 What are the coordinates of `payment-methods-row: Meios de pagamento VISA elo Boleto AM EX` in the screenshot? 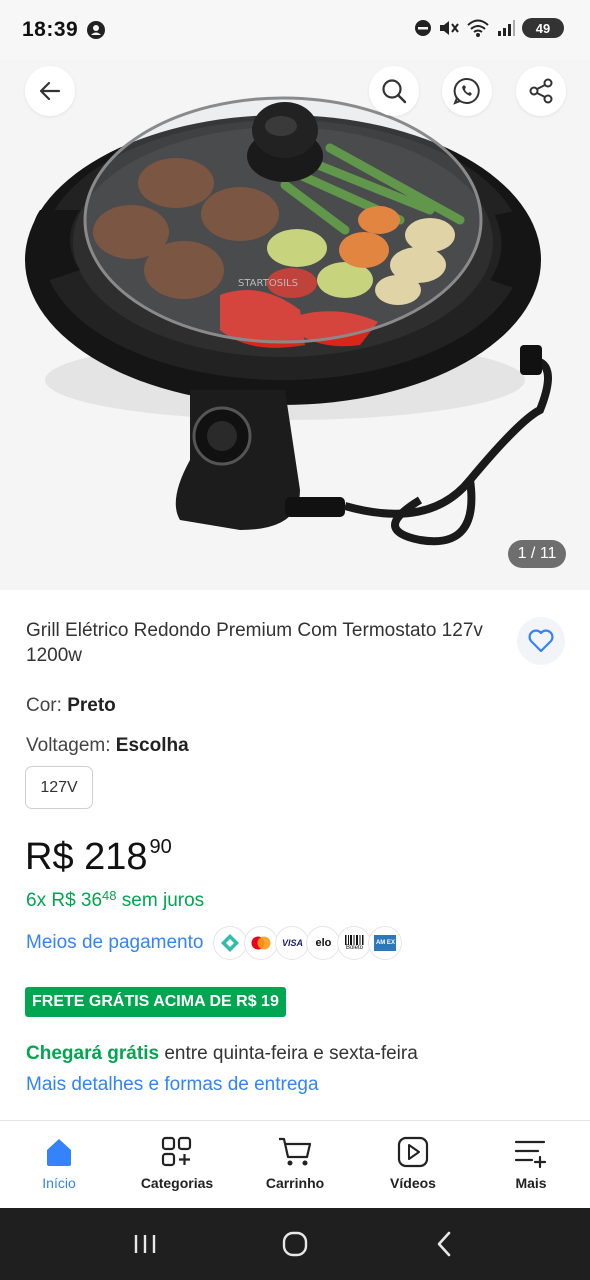 It's located at (214, 943).